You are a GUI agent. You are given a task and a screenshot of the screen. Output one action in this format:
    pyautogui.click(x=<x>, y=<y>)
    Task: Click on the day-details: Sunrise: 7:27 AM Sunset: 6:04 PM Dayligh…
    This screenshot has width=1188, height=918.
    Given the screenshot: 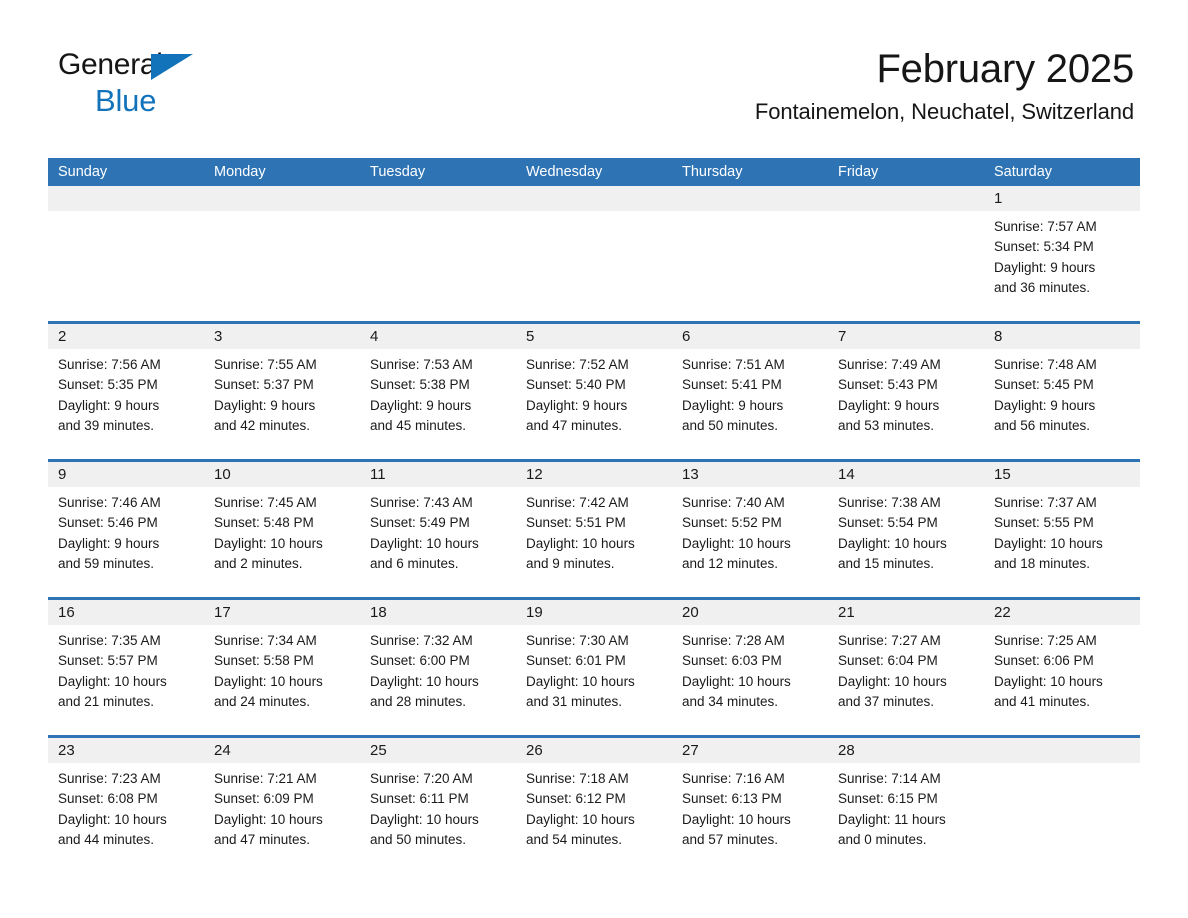 What is the action you would take?
    pyautogui.click(x=906, y=668)
    